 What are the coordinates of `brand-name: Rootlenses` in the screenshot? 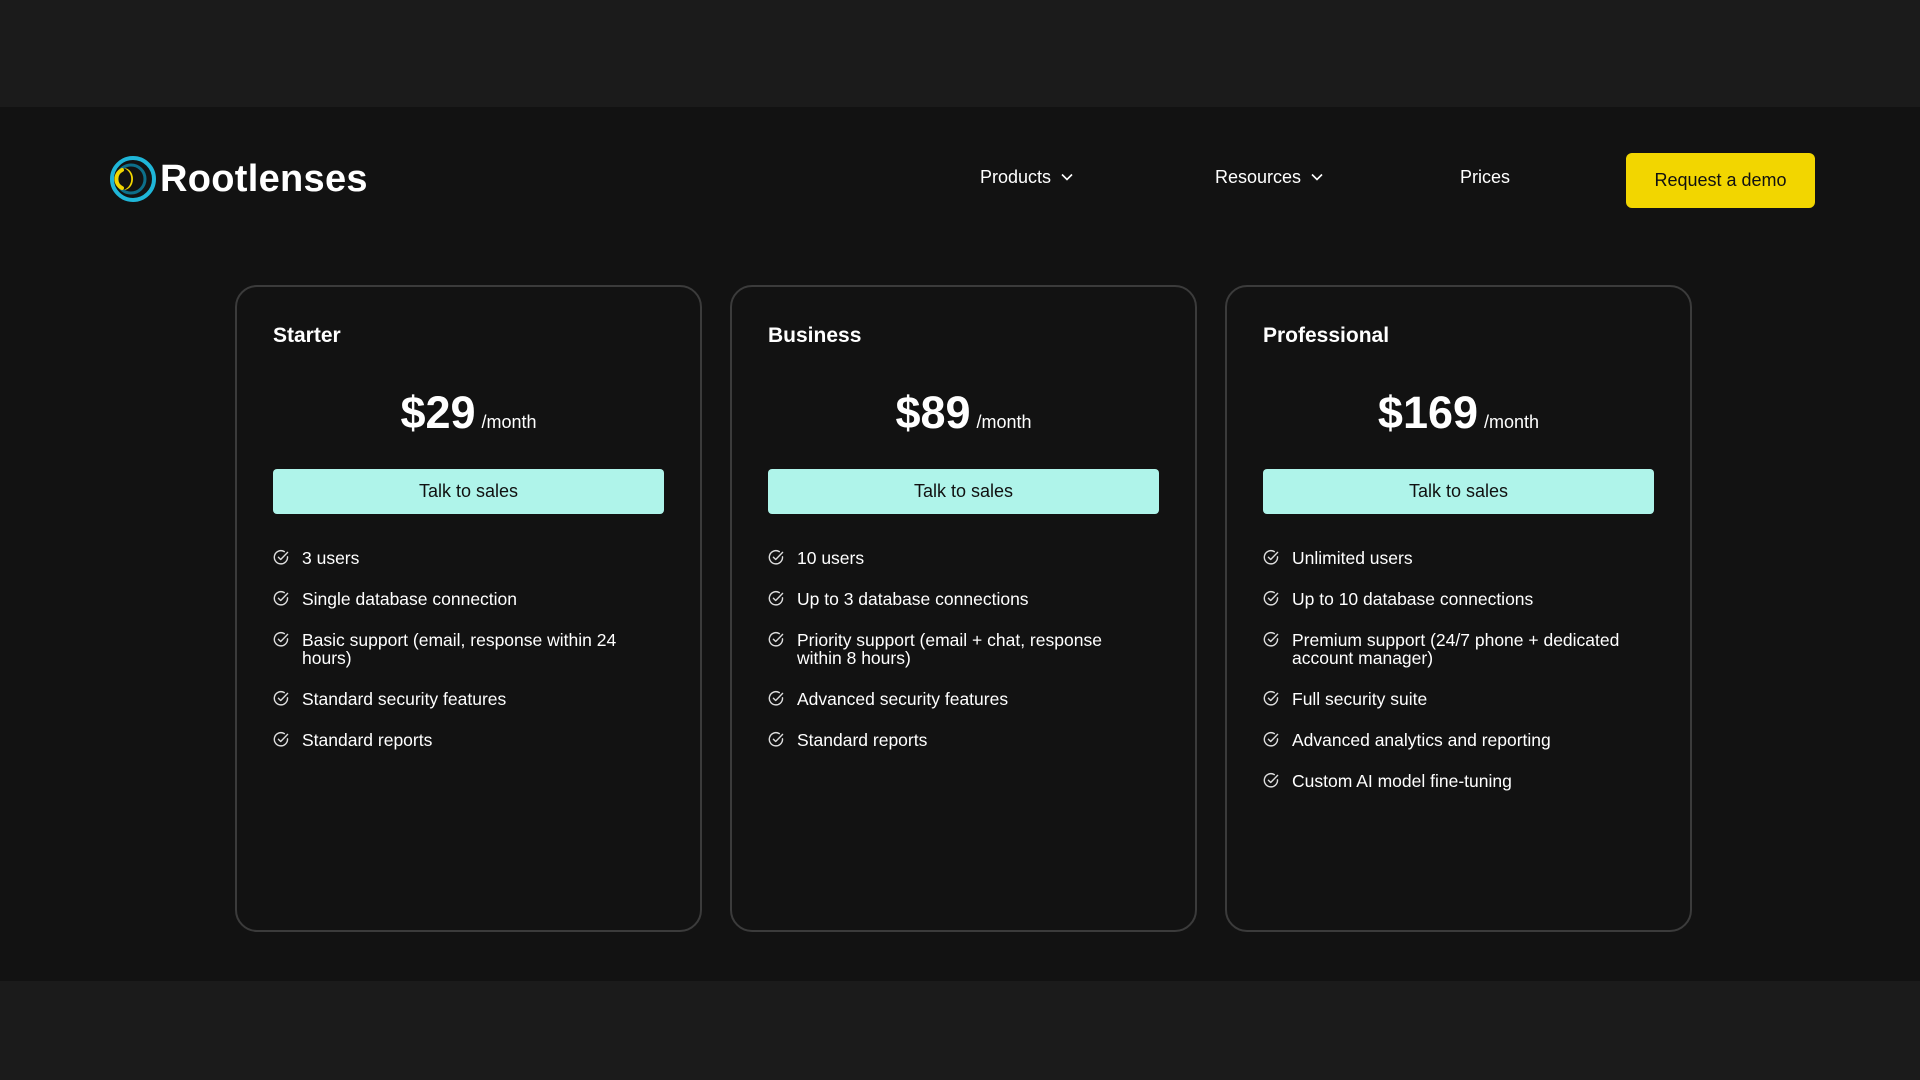 It's located at (264, 179).